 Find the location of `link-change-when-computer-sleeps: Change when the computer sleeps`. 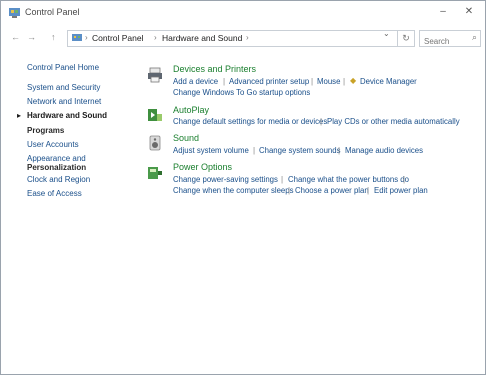

link-change-when-computer-sleeps: Change when the computer sleeps is located at coordinates (233, 190).